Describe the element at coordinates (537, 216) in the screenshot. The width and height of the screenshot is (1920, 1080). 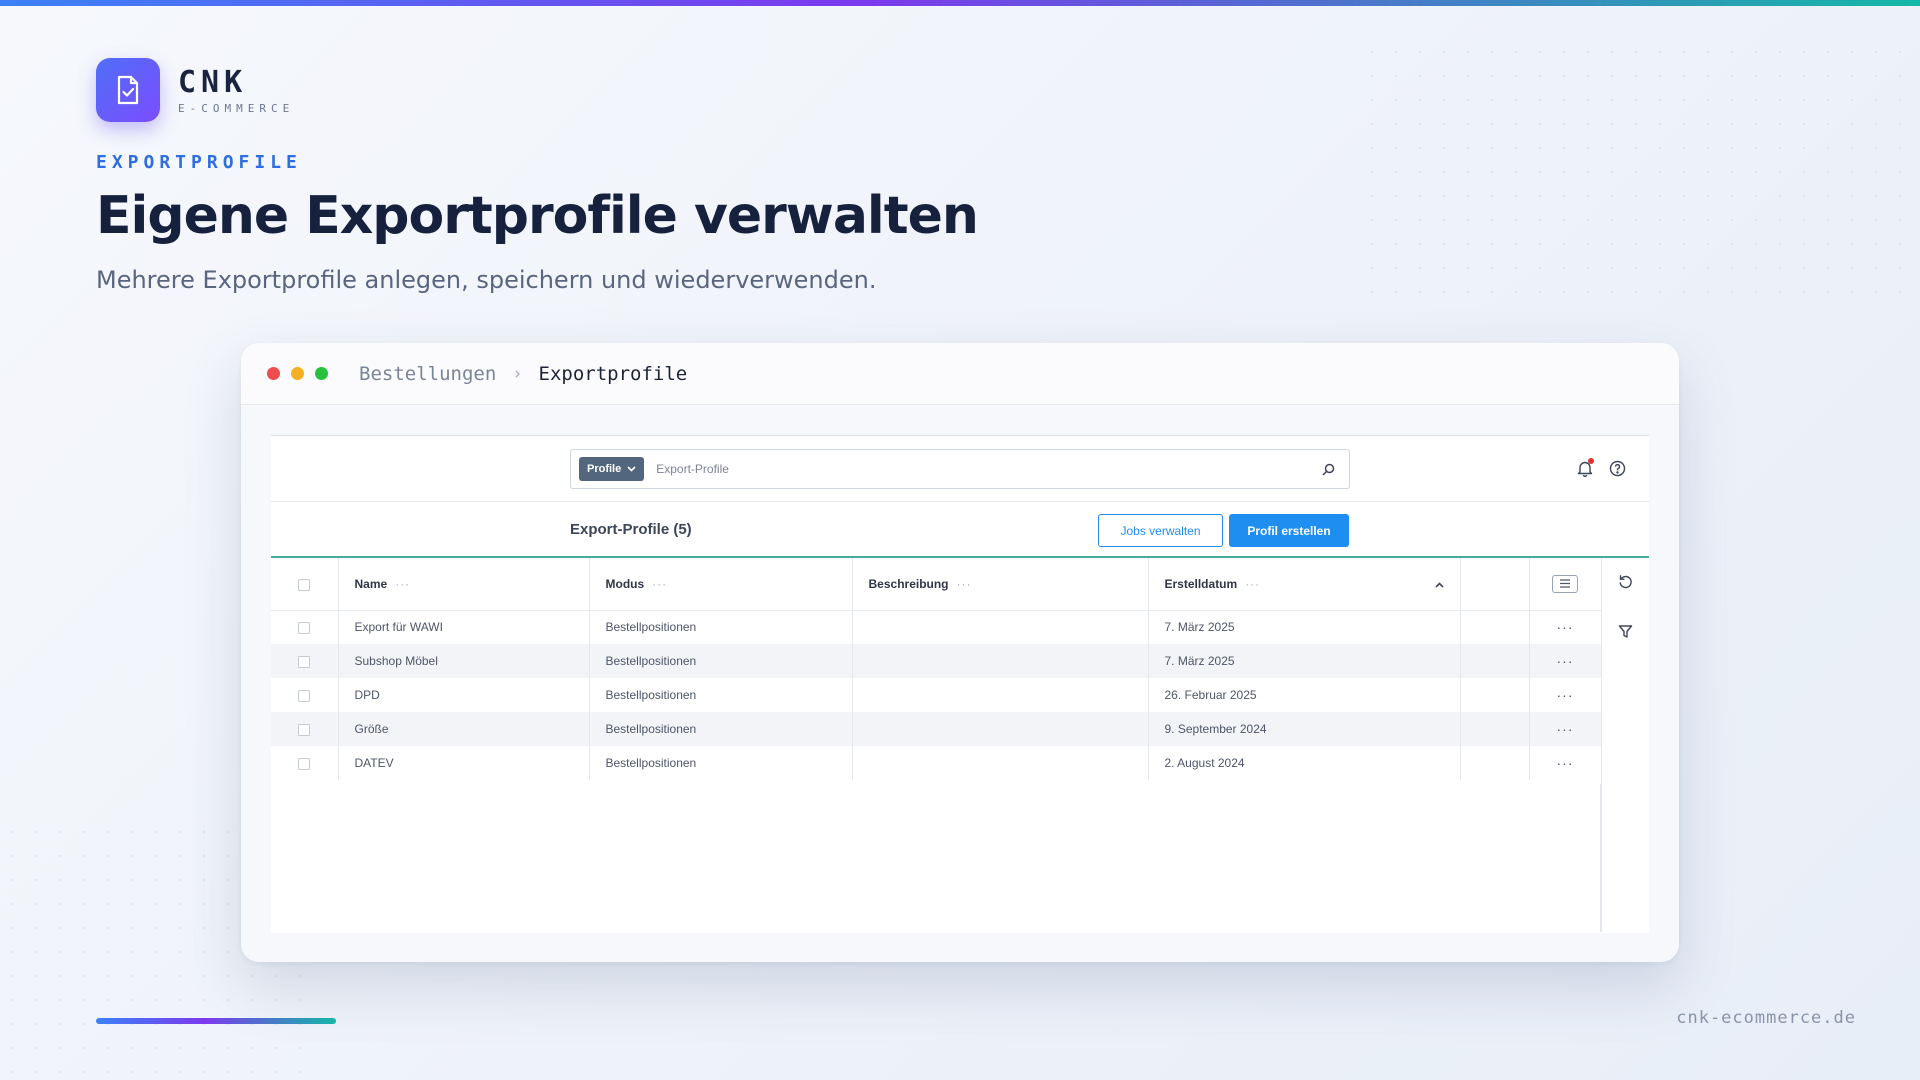
I see `page-title: Eigene Exportprofile verwalten` at that location.